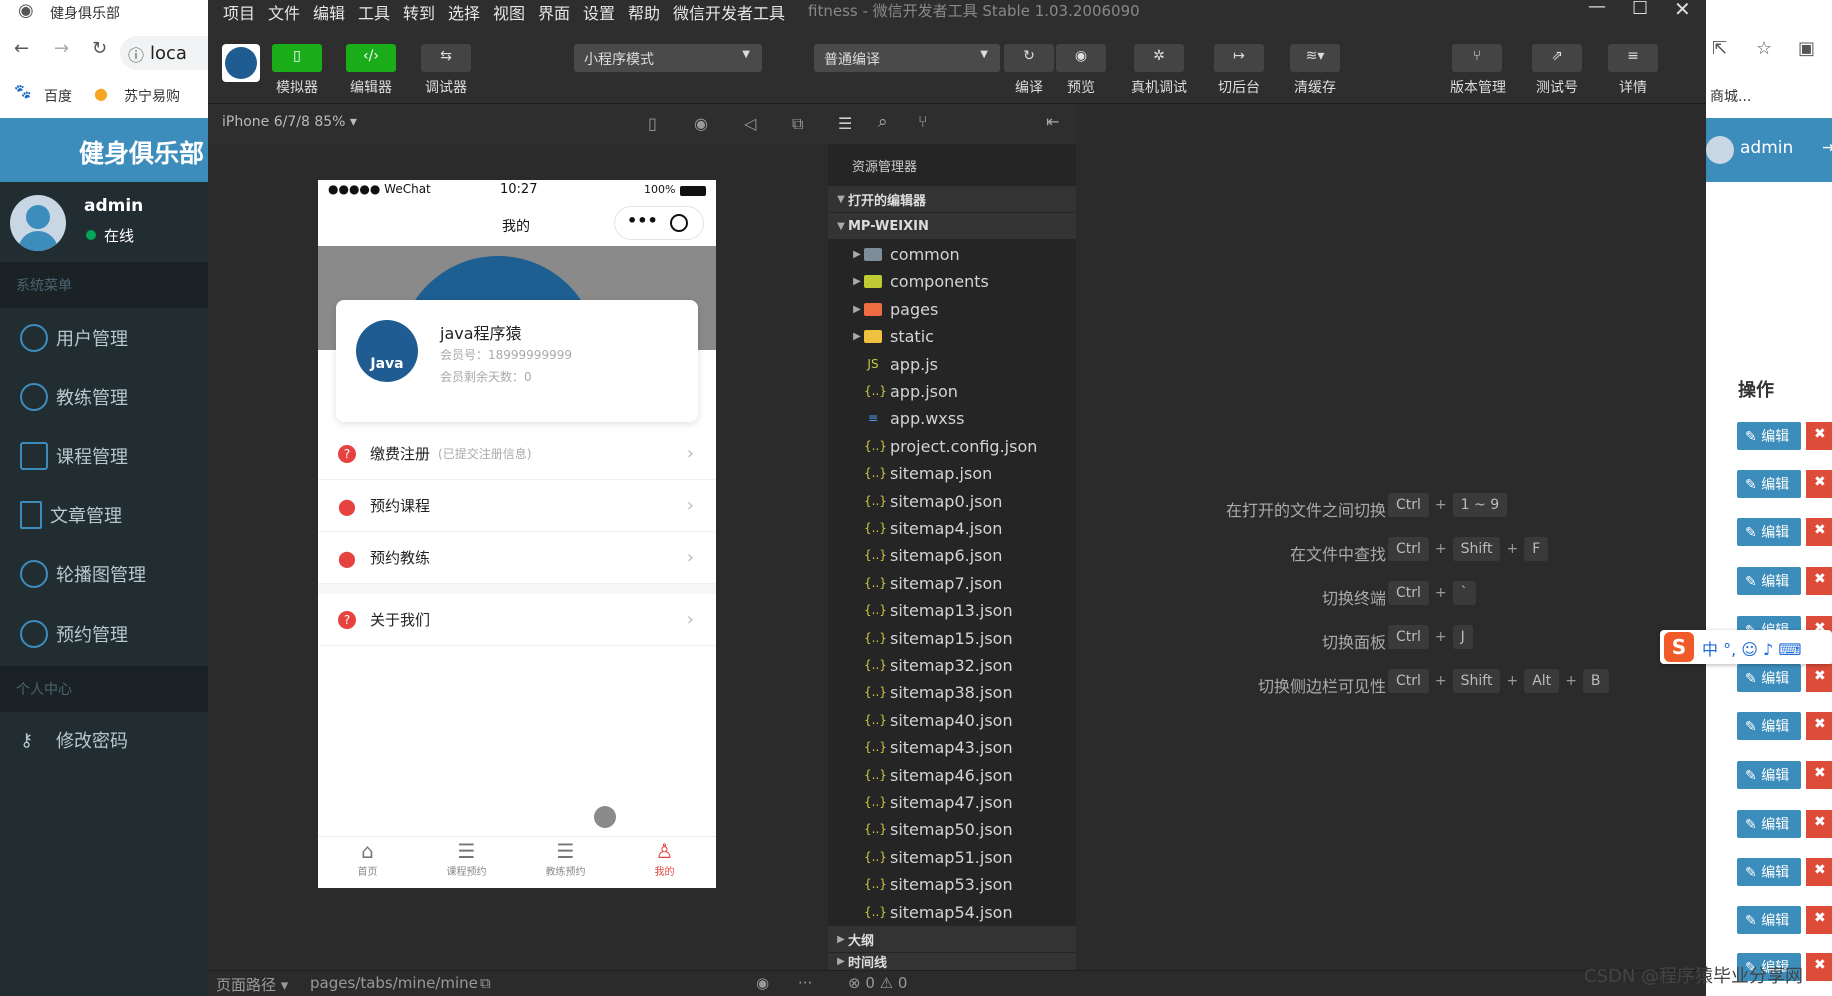  Describe the element at coordinates (952, 501) in the screenshot. I see `file-item: {..} sitemap0.json` at that location.